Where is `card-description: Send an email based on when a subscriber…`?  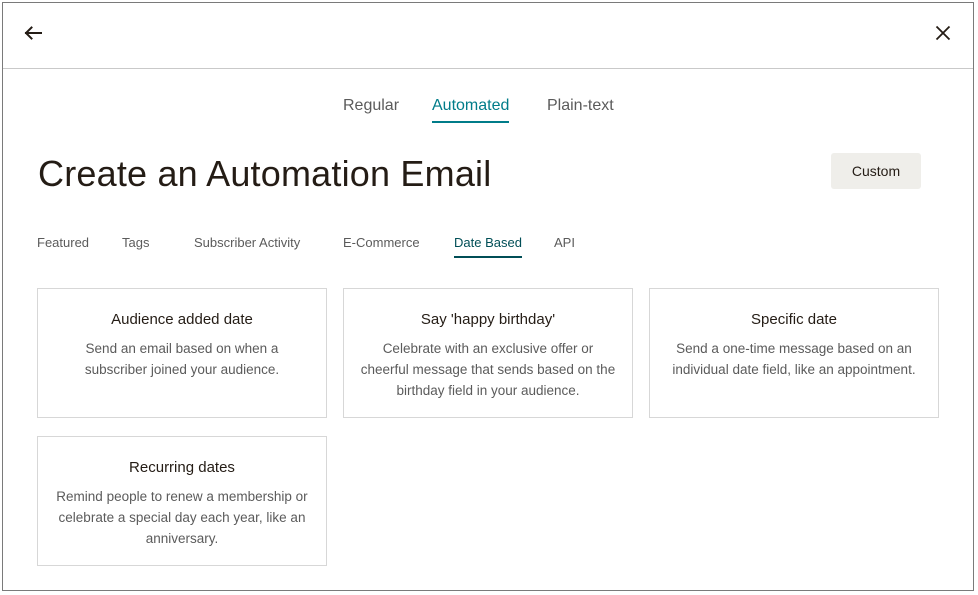
card-description: Send an email based on when a subscriber… is located at coordinates (182, 359).